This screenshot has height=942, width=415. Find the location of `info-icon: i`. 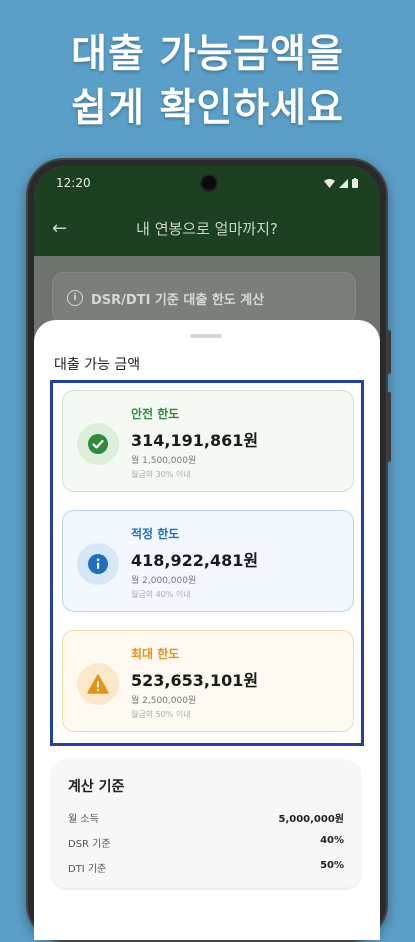

info-icon: i is located at coordinates (75, 298).